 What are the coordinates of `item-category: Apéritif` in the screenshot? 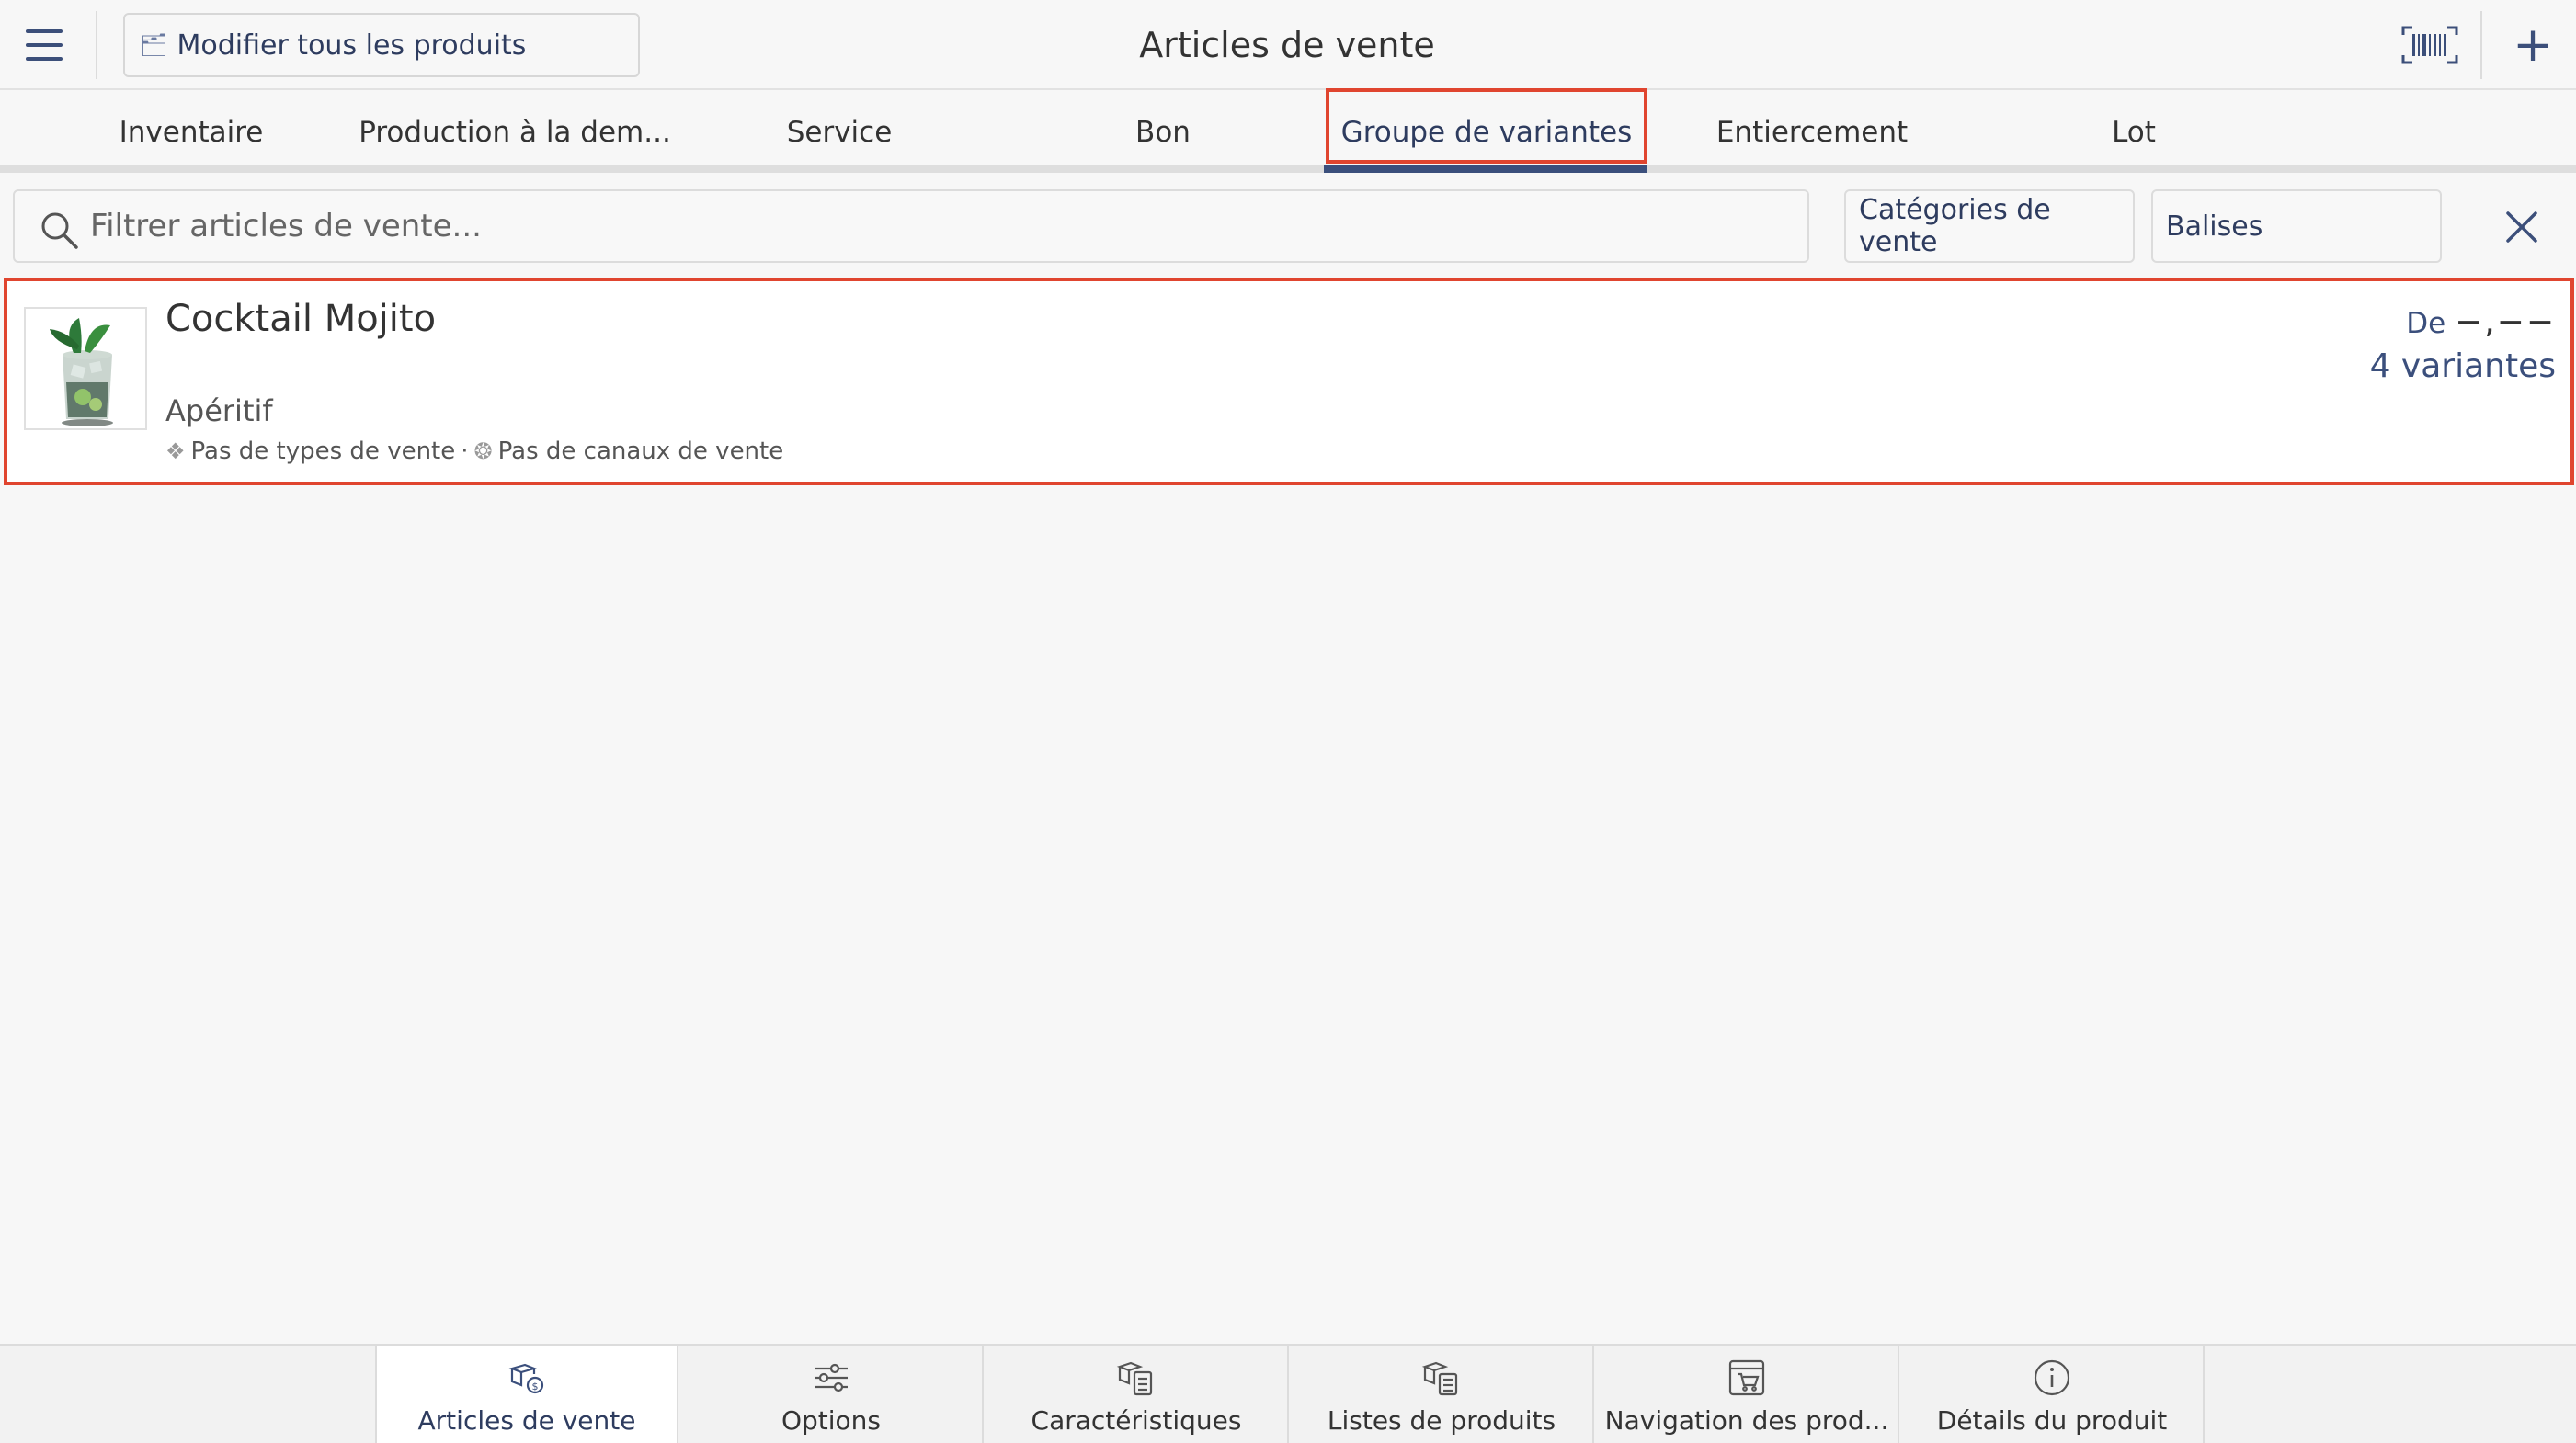 It's located at (219, 410).